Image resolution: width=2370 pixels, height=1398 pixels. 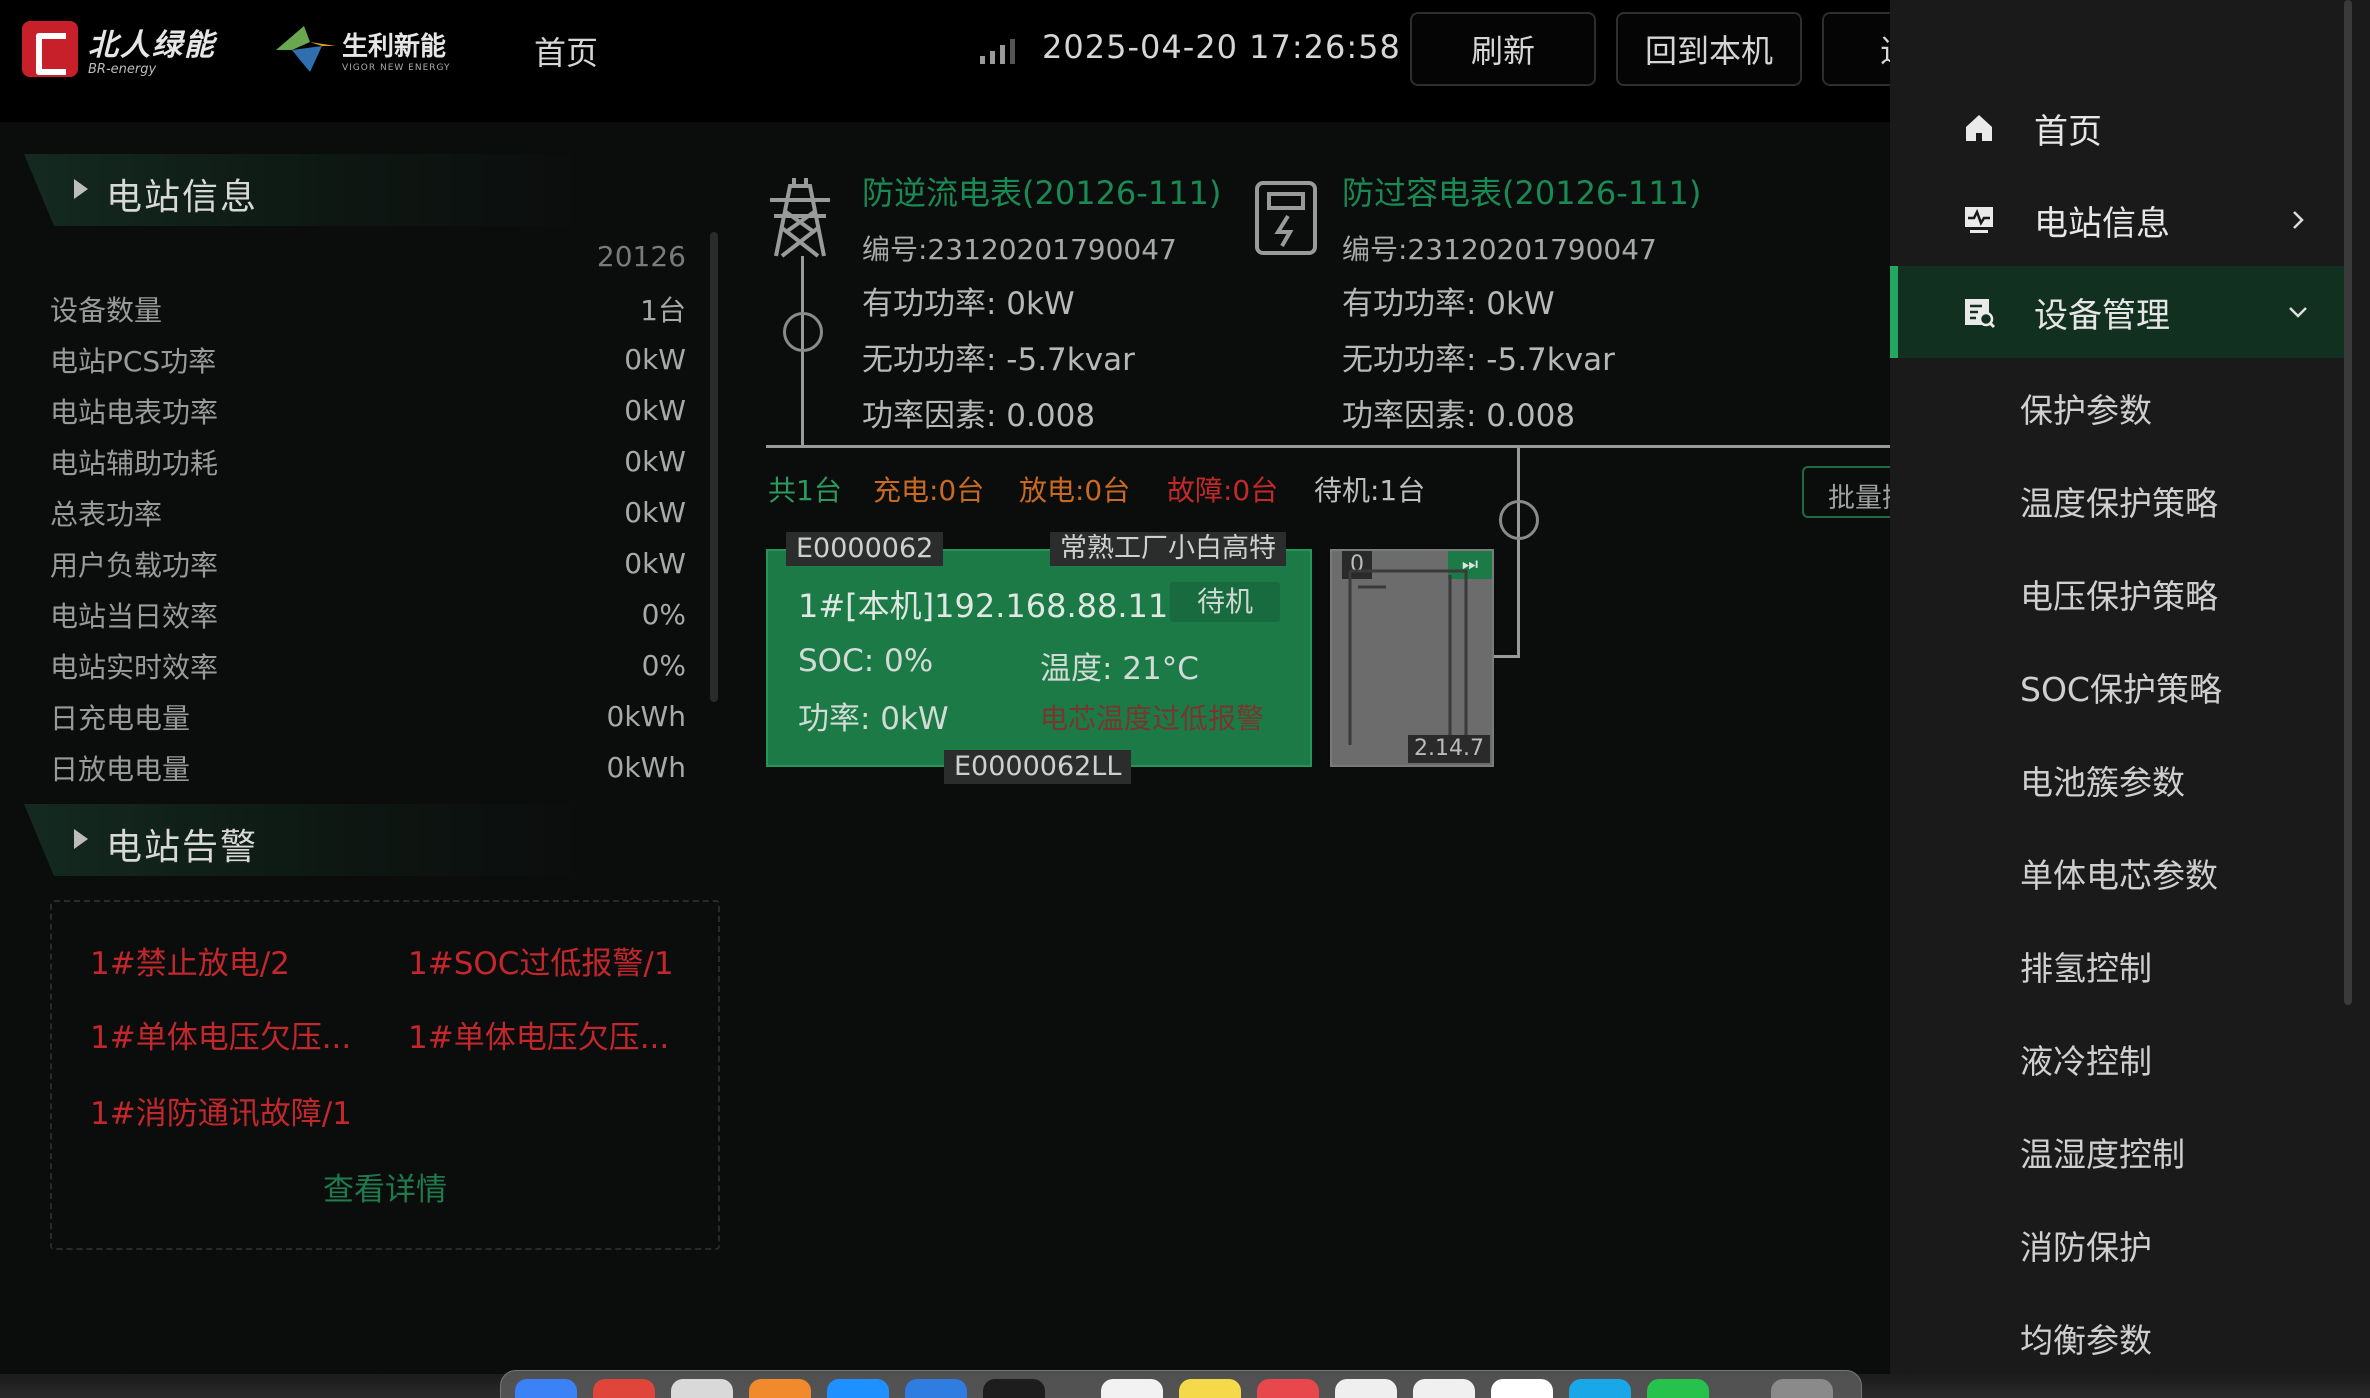 I want to click on submenu-cell-params: 单体电芯参数, so click(x=2119, y=873).